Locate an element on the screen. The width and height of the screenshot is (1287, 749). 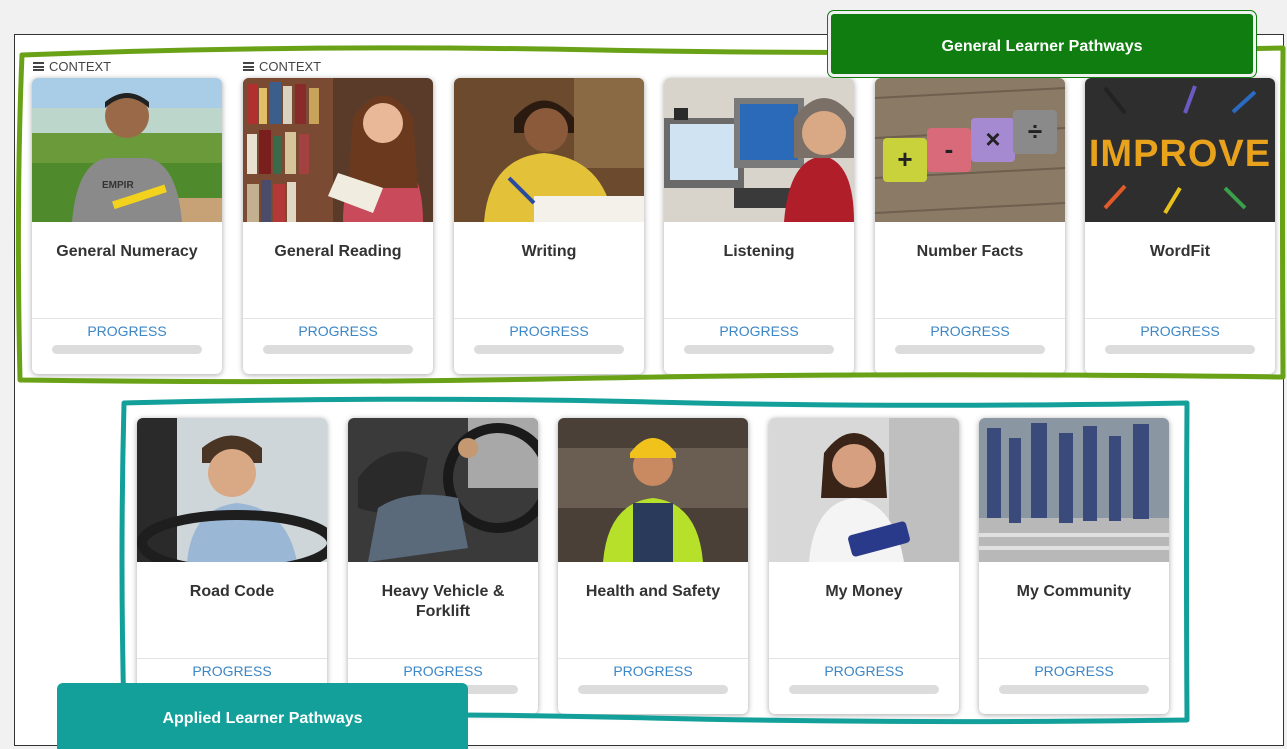
card-wordfit: IMPROVE WordFit PROGRESS is located at coordinates (1180, 226).